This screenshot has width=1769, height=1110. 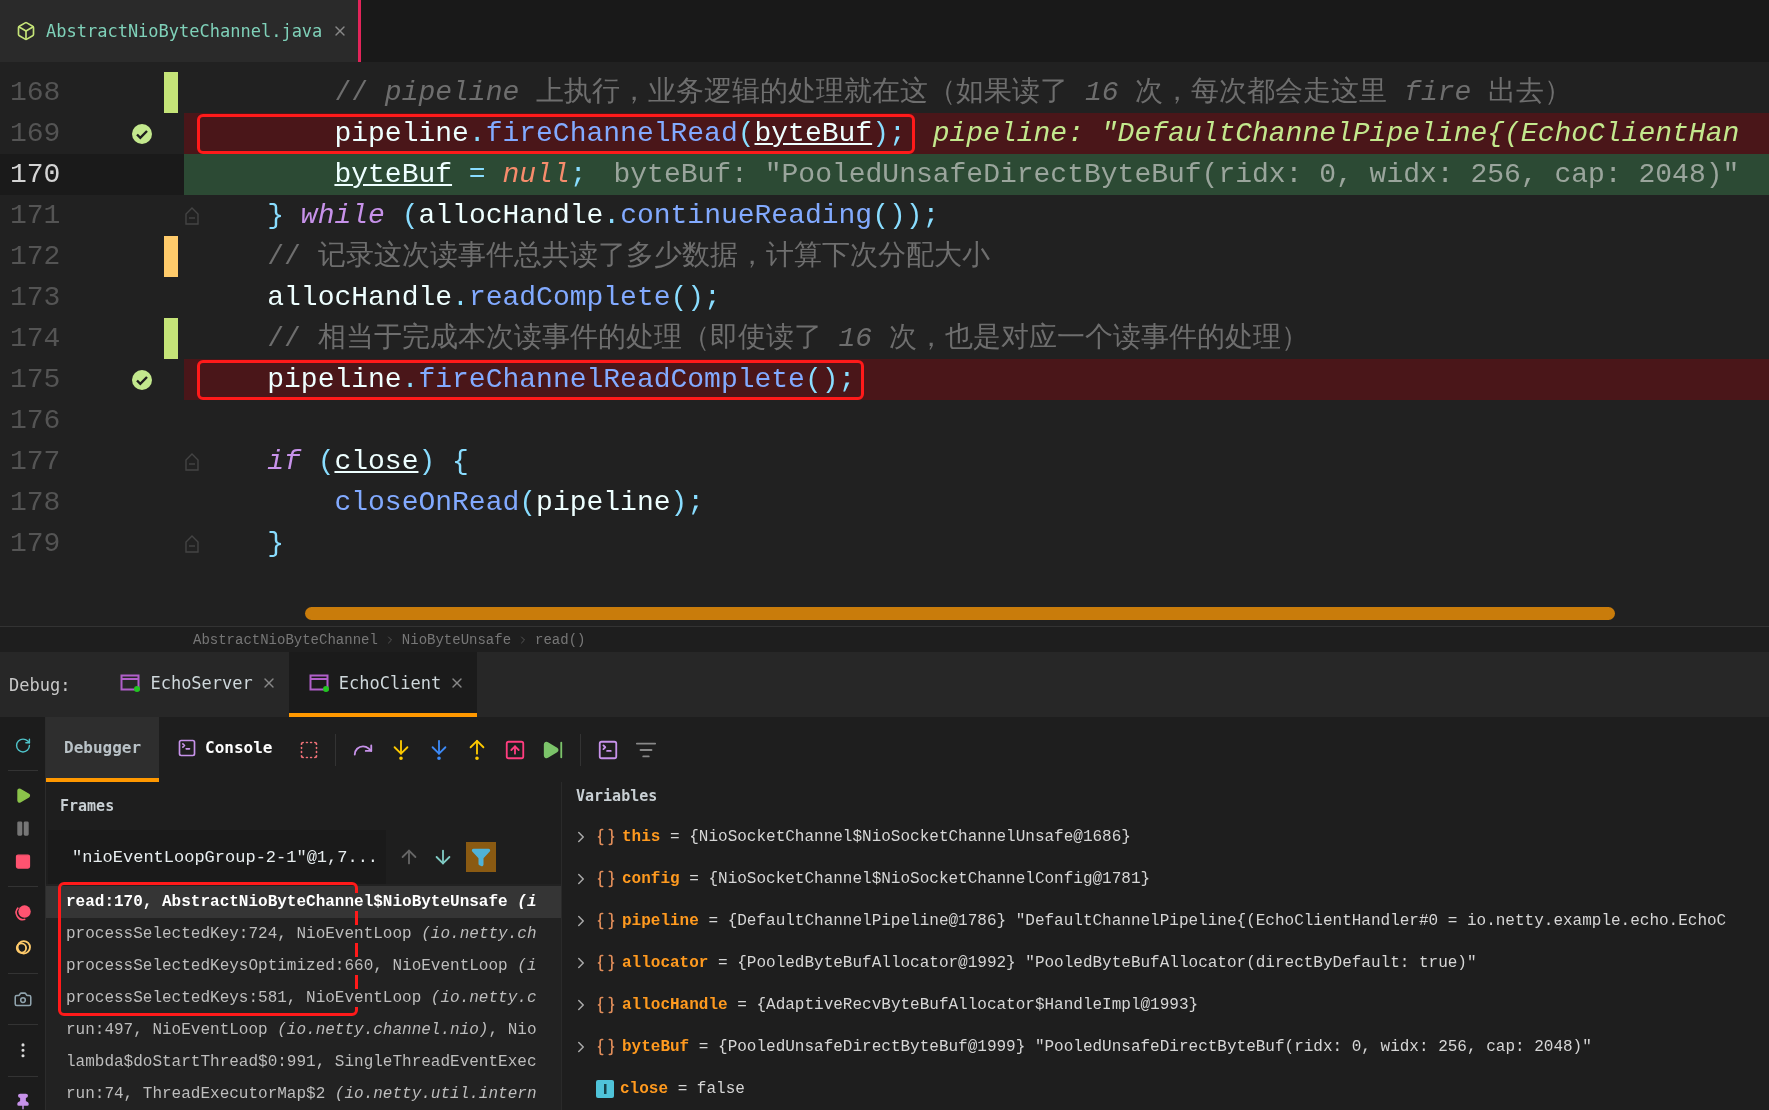 I want to click on variable-entry: config = {NioSocketChannel$NioSocketChannelConfig@1781}, so click(x=886, y=879).